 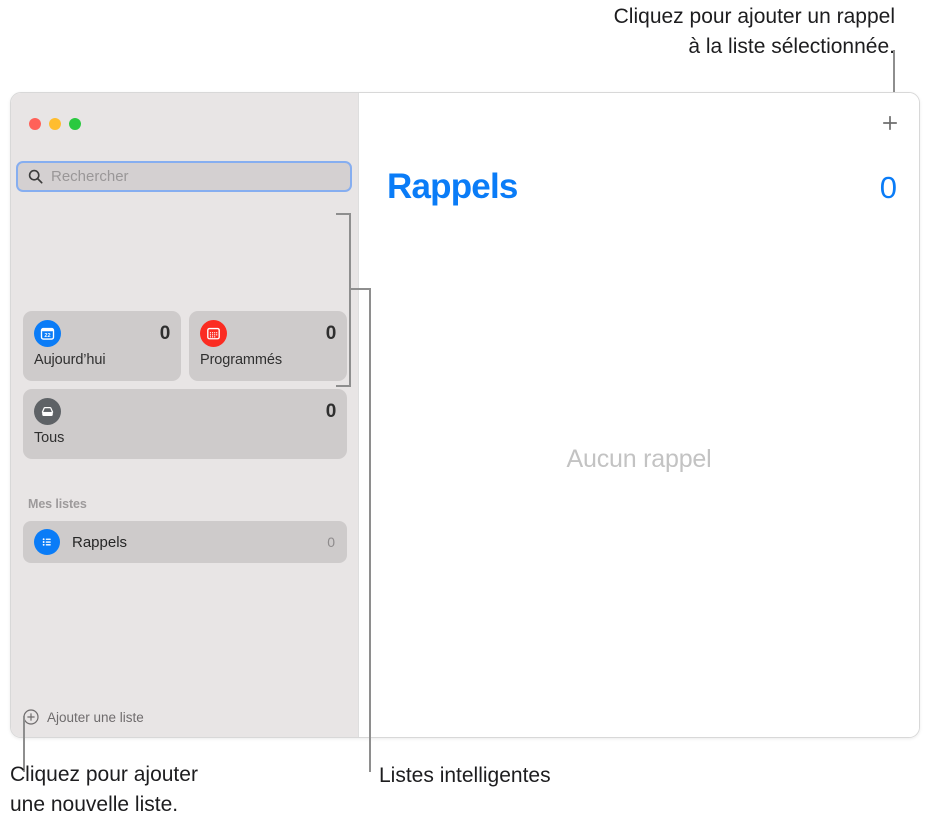 I want to click on empty-state-message: Aucun rappel, so click(x=639, y=459).